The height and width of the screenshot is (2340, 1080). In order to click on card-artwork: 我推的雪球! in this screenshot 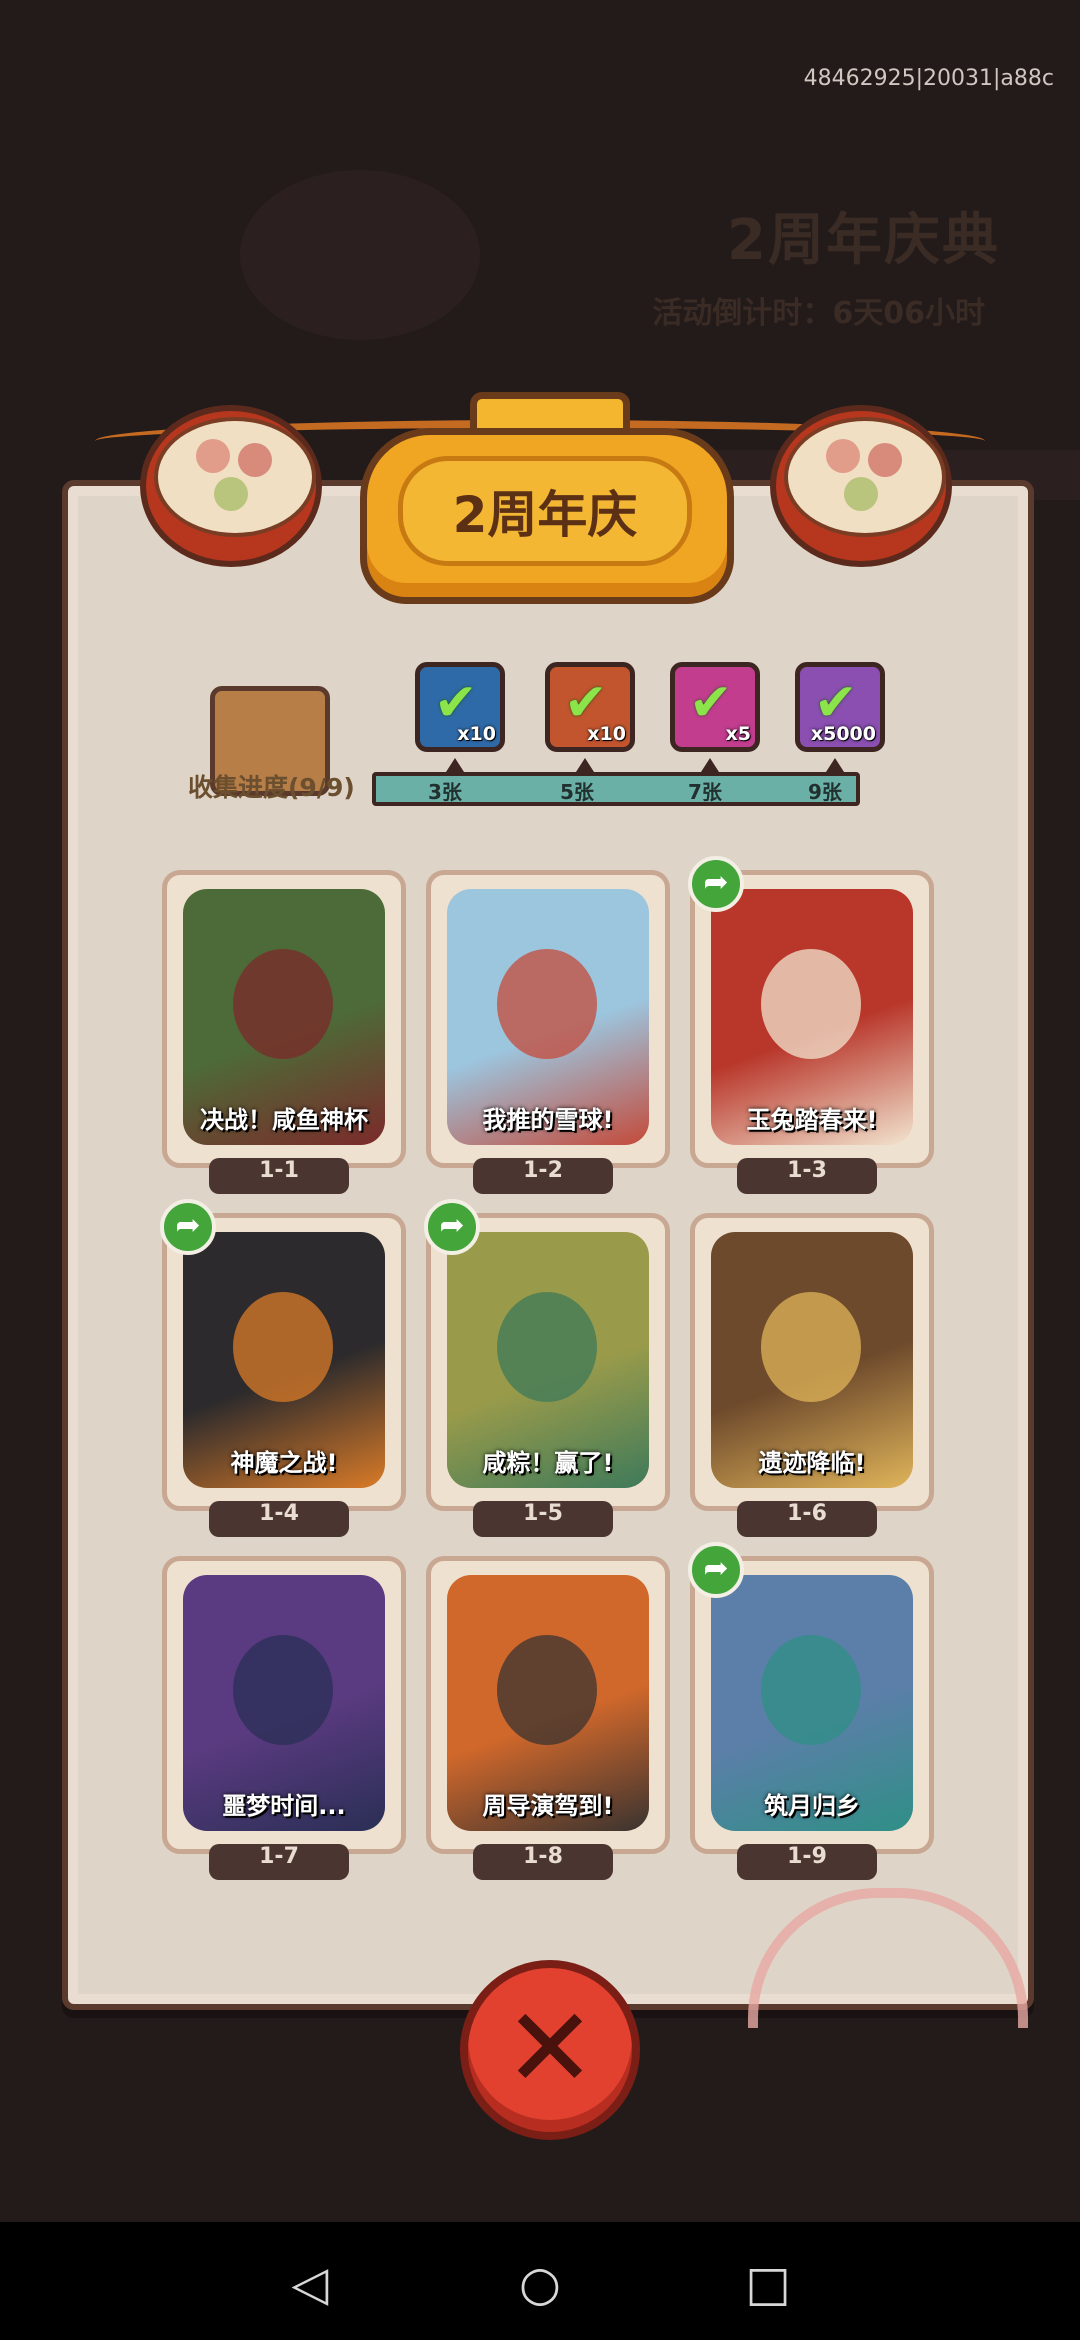, I will do `click(548, 1017)`.